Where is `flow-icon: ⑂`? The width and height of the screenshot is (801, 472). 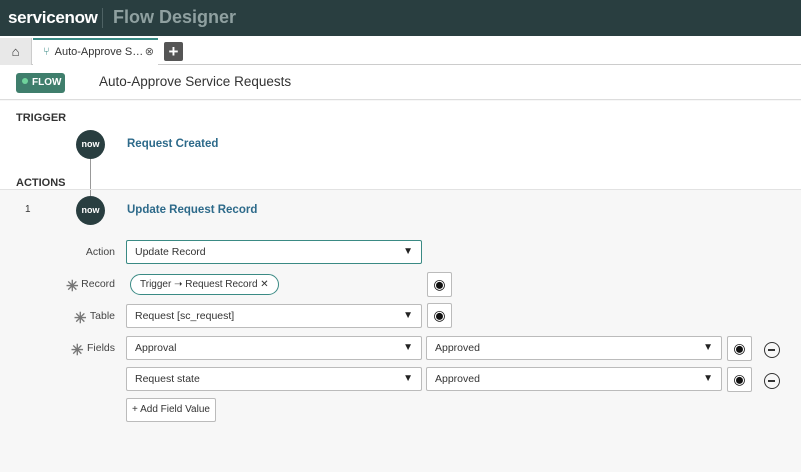
flow-icon: ⑂ is located at coordinates (46, 52).